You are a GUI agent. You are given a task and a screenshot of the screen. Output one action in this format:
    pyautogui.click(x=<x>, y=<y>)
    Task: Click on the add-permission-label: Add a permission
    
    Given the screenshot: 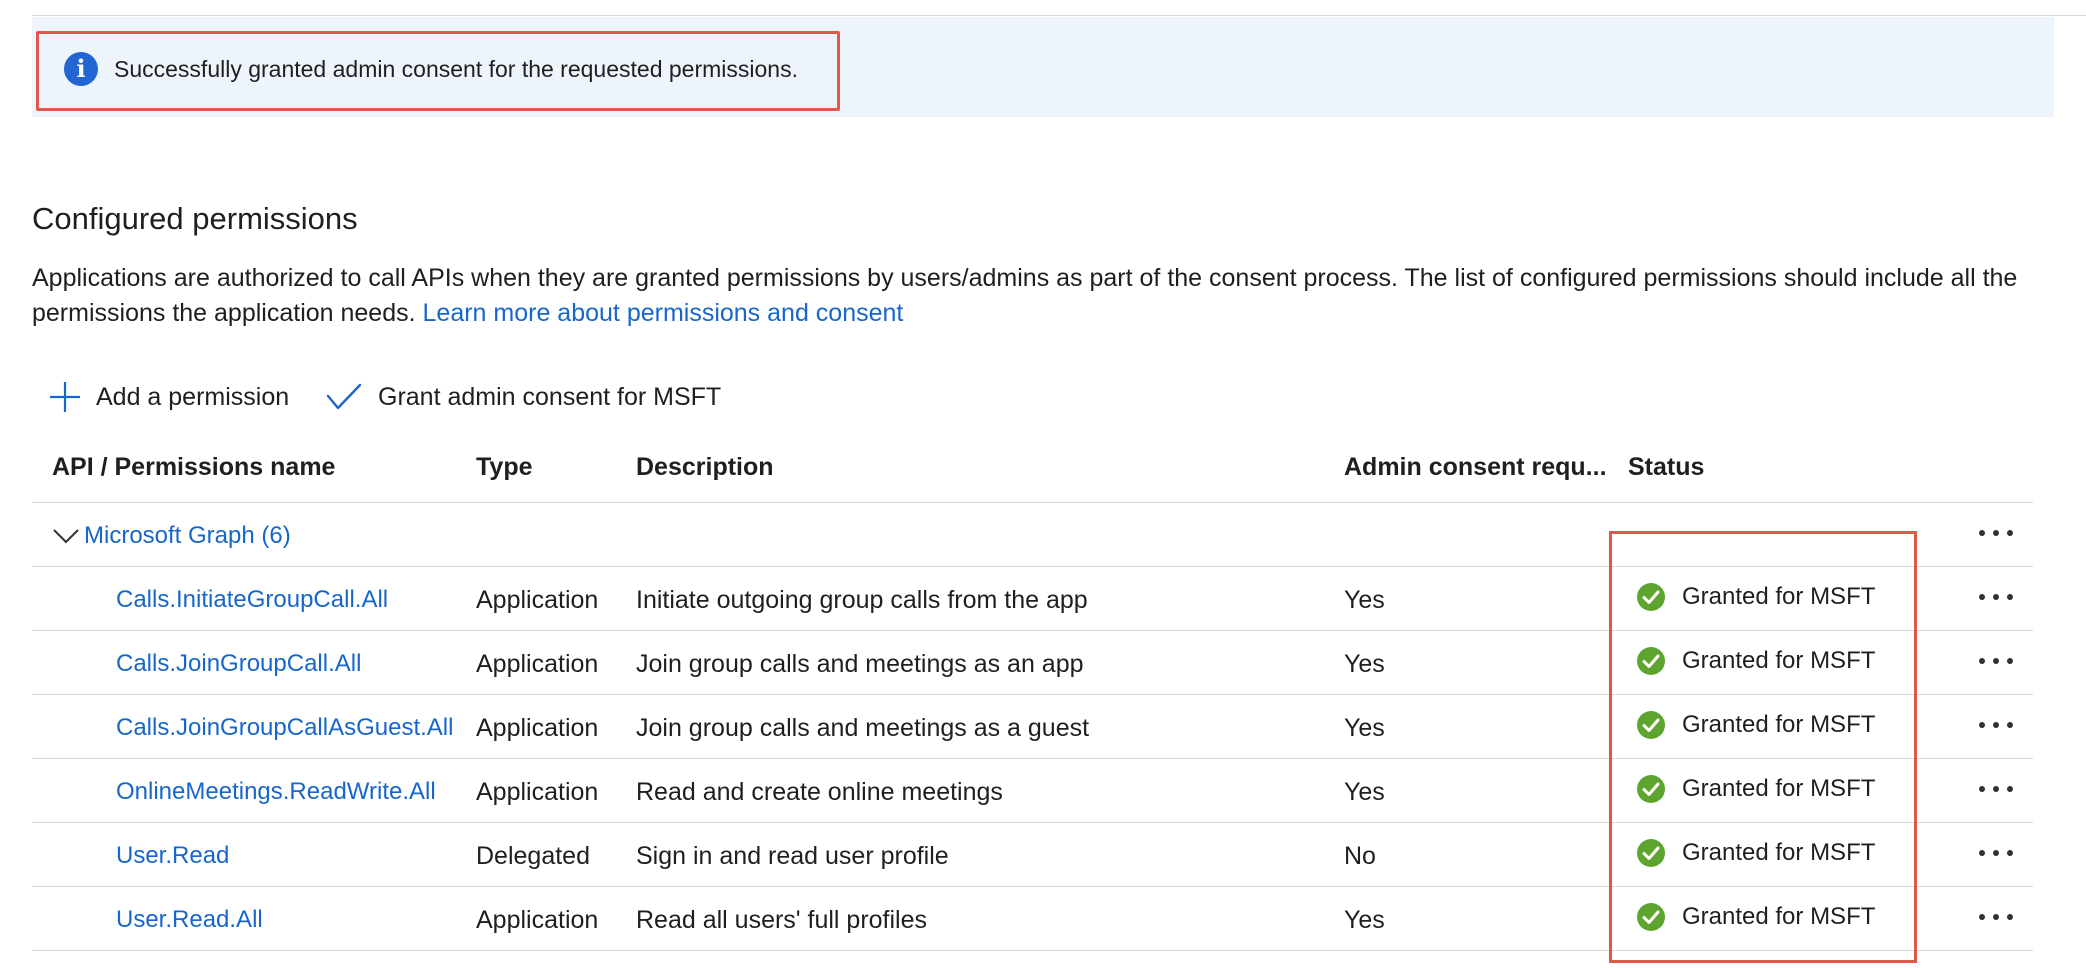 What is the action you would take?
    pyautogui.click(x=193, y=396)
    